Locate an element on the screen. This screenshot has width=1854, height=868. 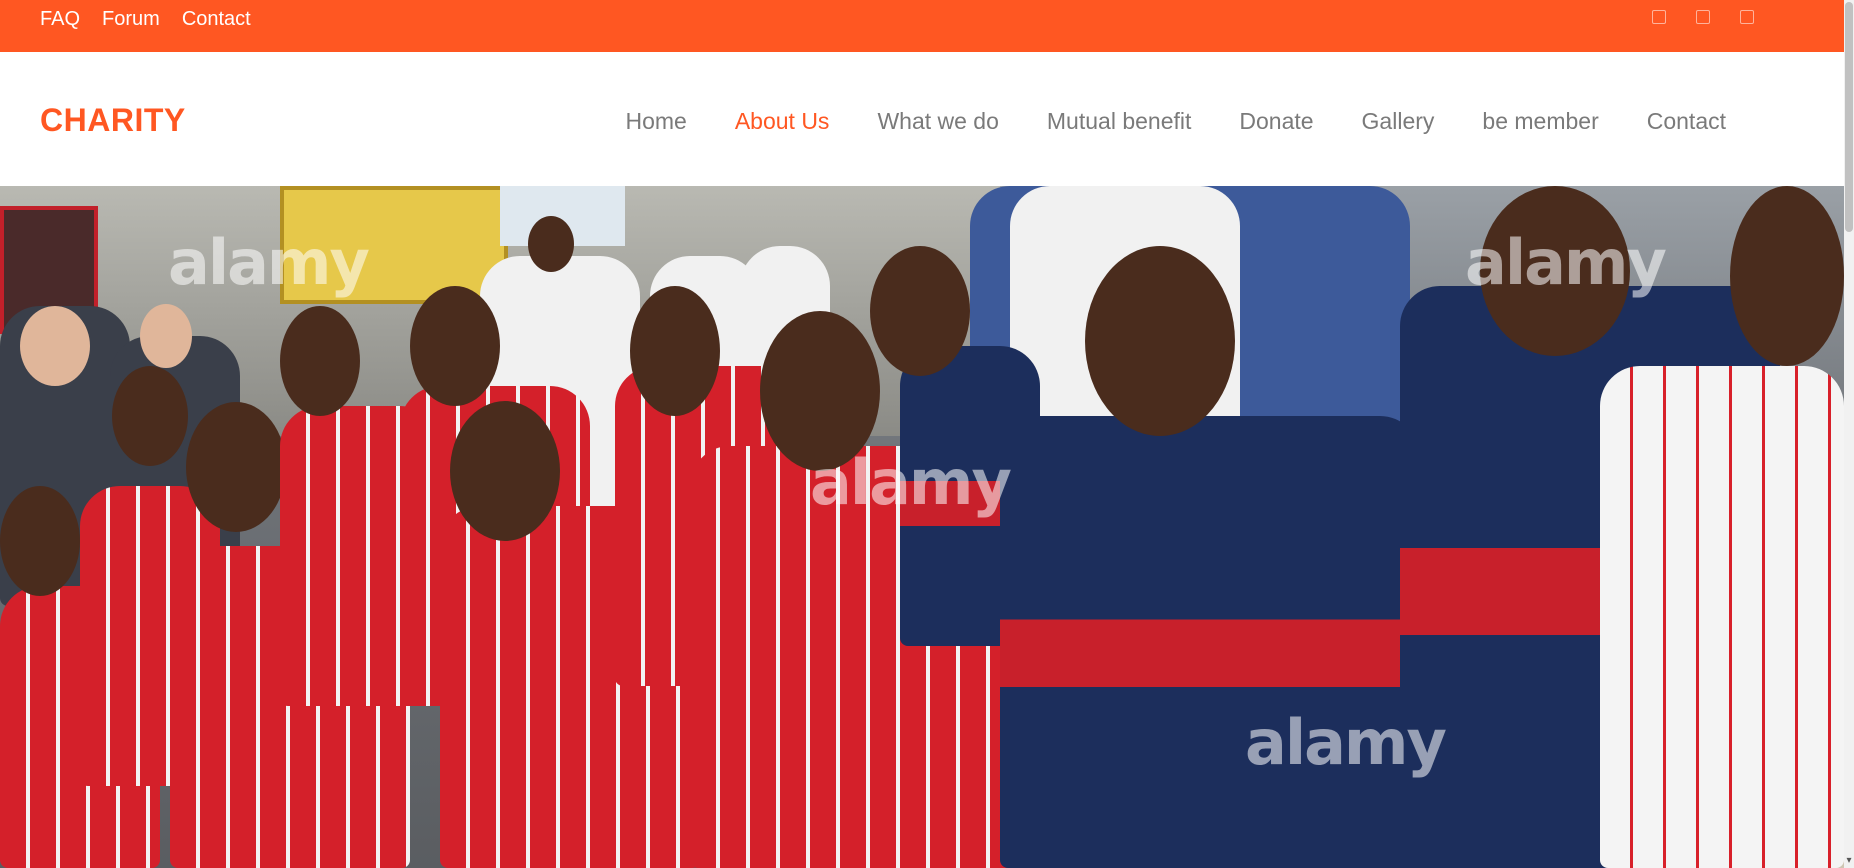
topbar-links: FAQ Forum Contact is located at coordinates (145, 19).